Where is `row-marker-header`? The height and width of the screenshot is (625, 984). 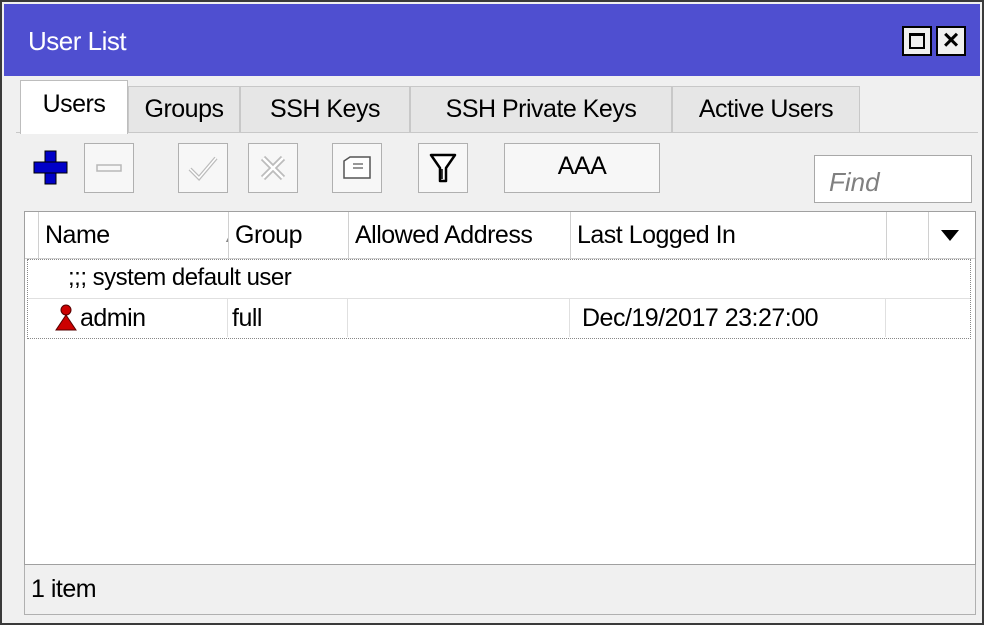
row-marker-header is located at coordinates (32, 235).